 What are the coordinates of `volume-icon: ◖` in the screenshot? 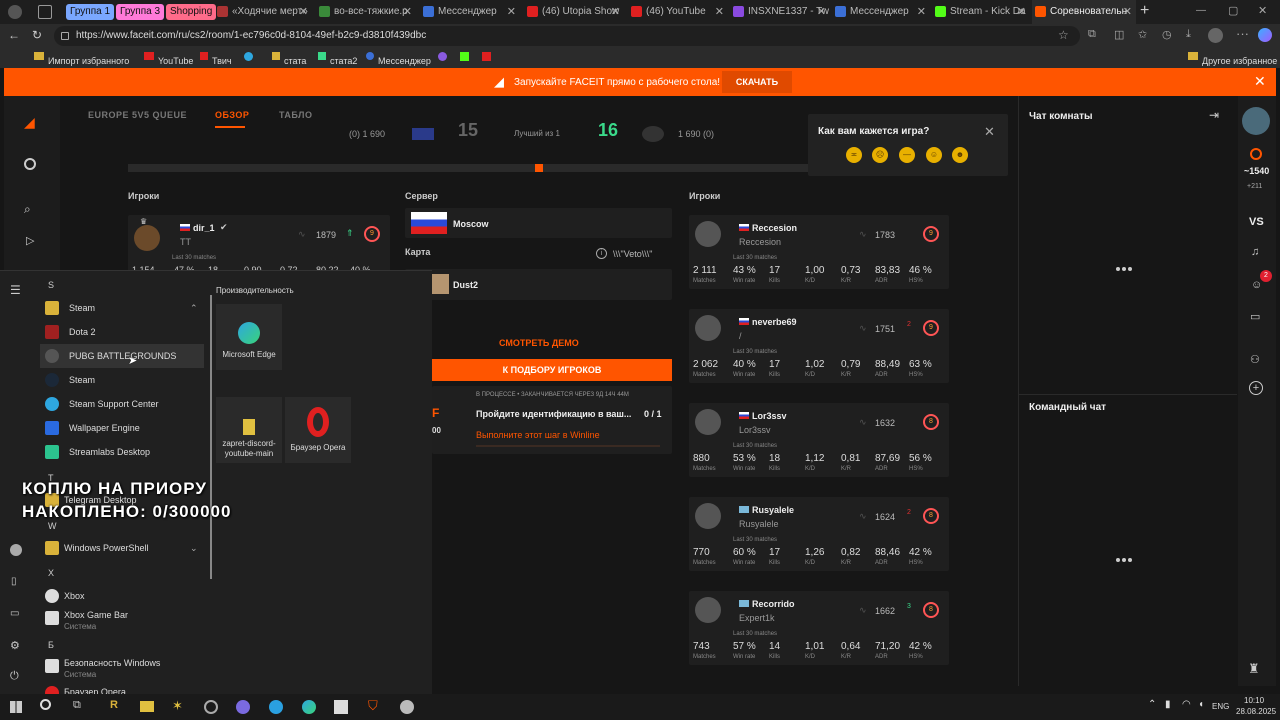 It's located at (1201, 704).